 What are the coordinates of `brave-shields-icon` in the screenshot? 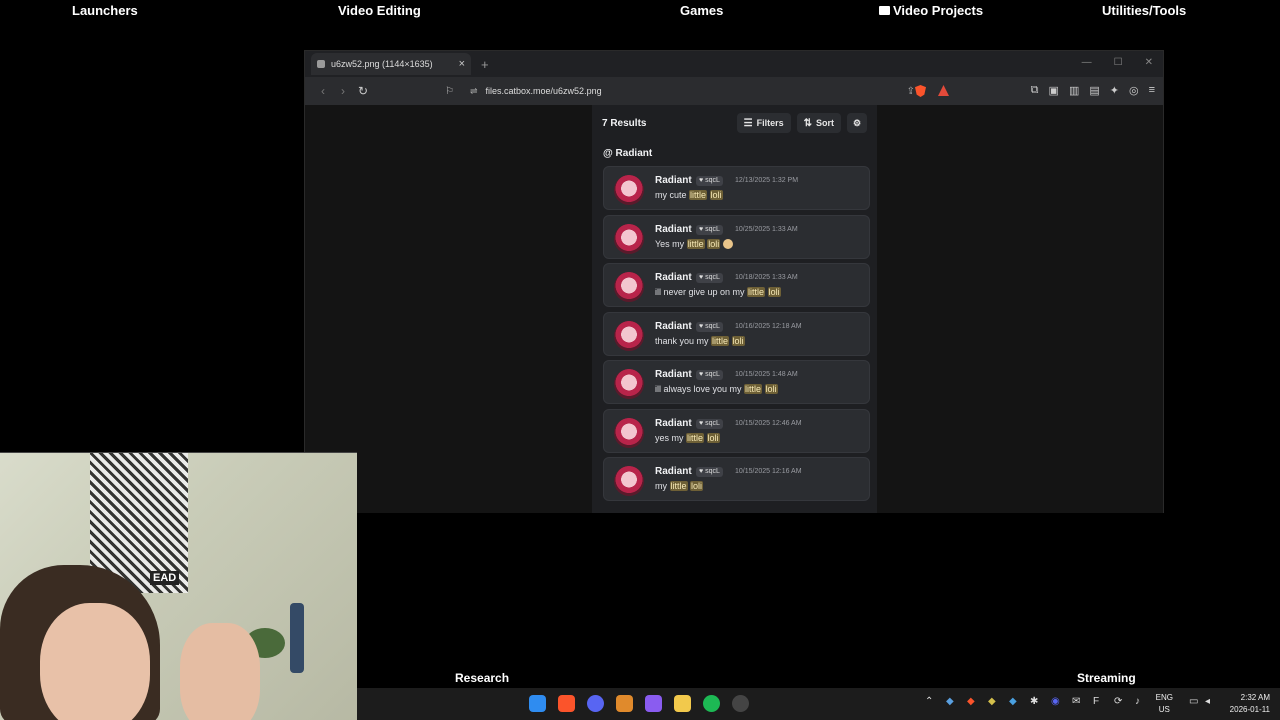 It's located at (920, 91).